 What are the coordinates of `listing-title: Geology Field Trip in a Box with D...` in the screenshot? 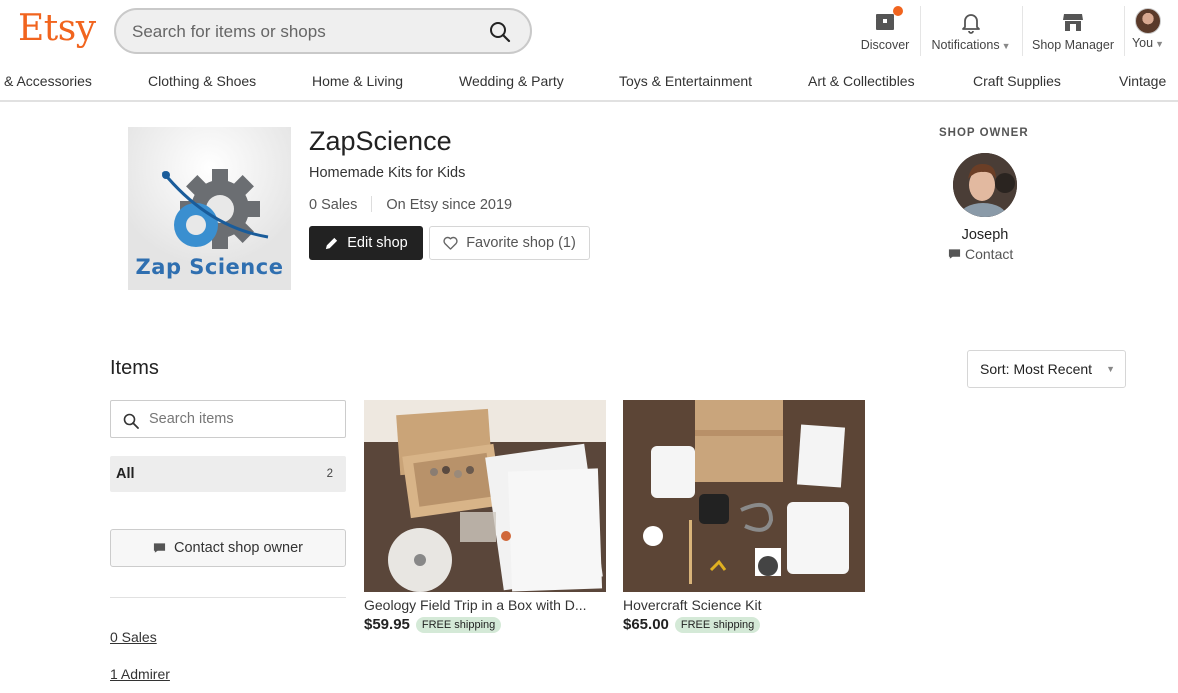 It's located at (484, 605).